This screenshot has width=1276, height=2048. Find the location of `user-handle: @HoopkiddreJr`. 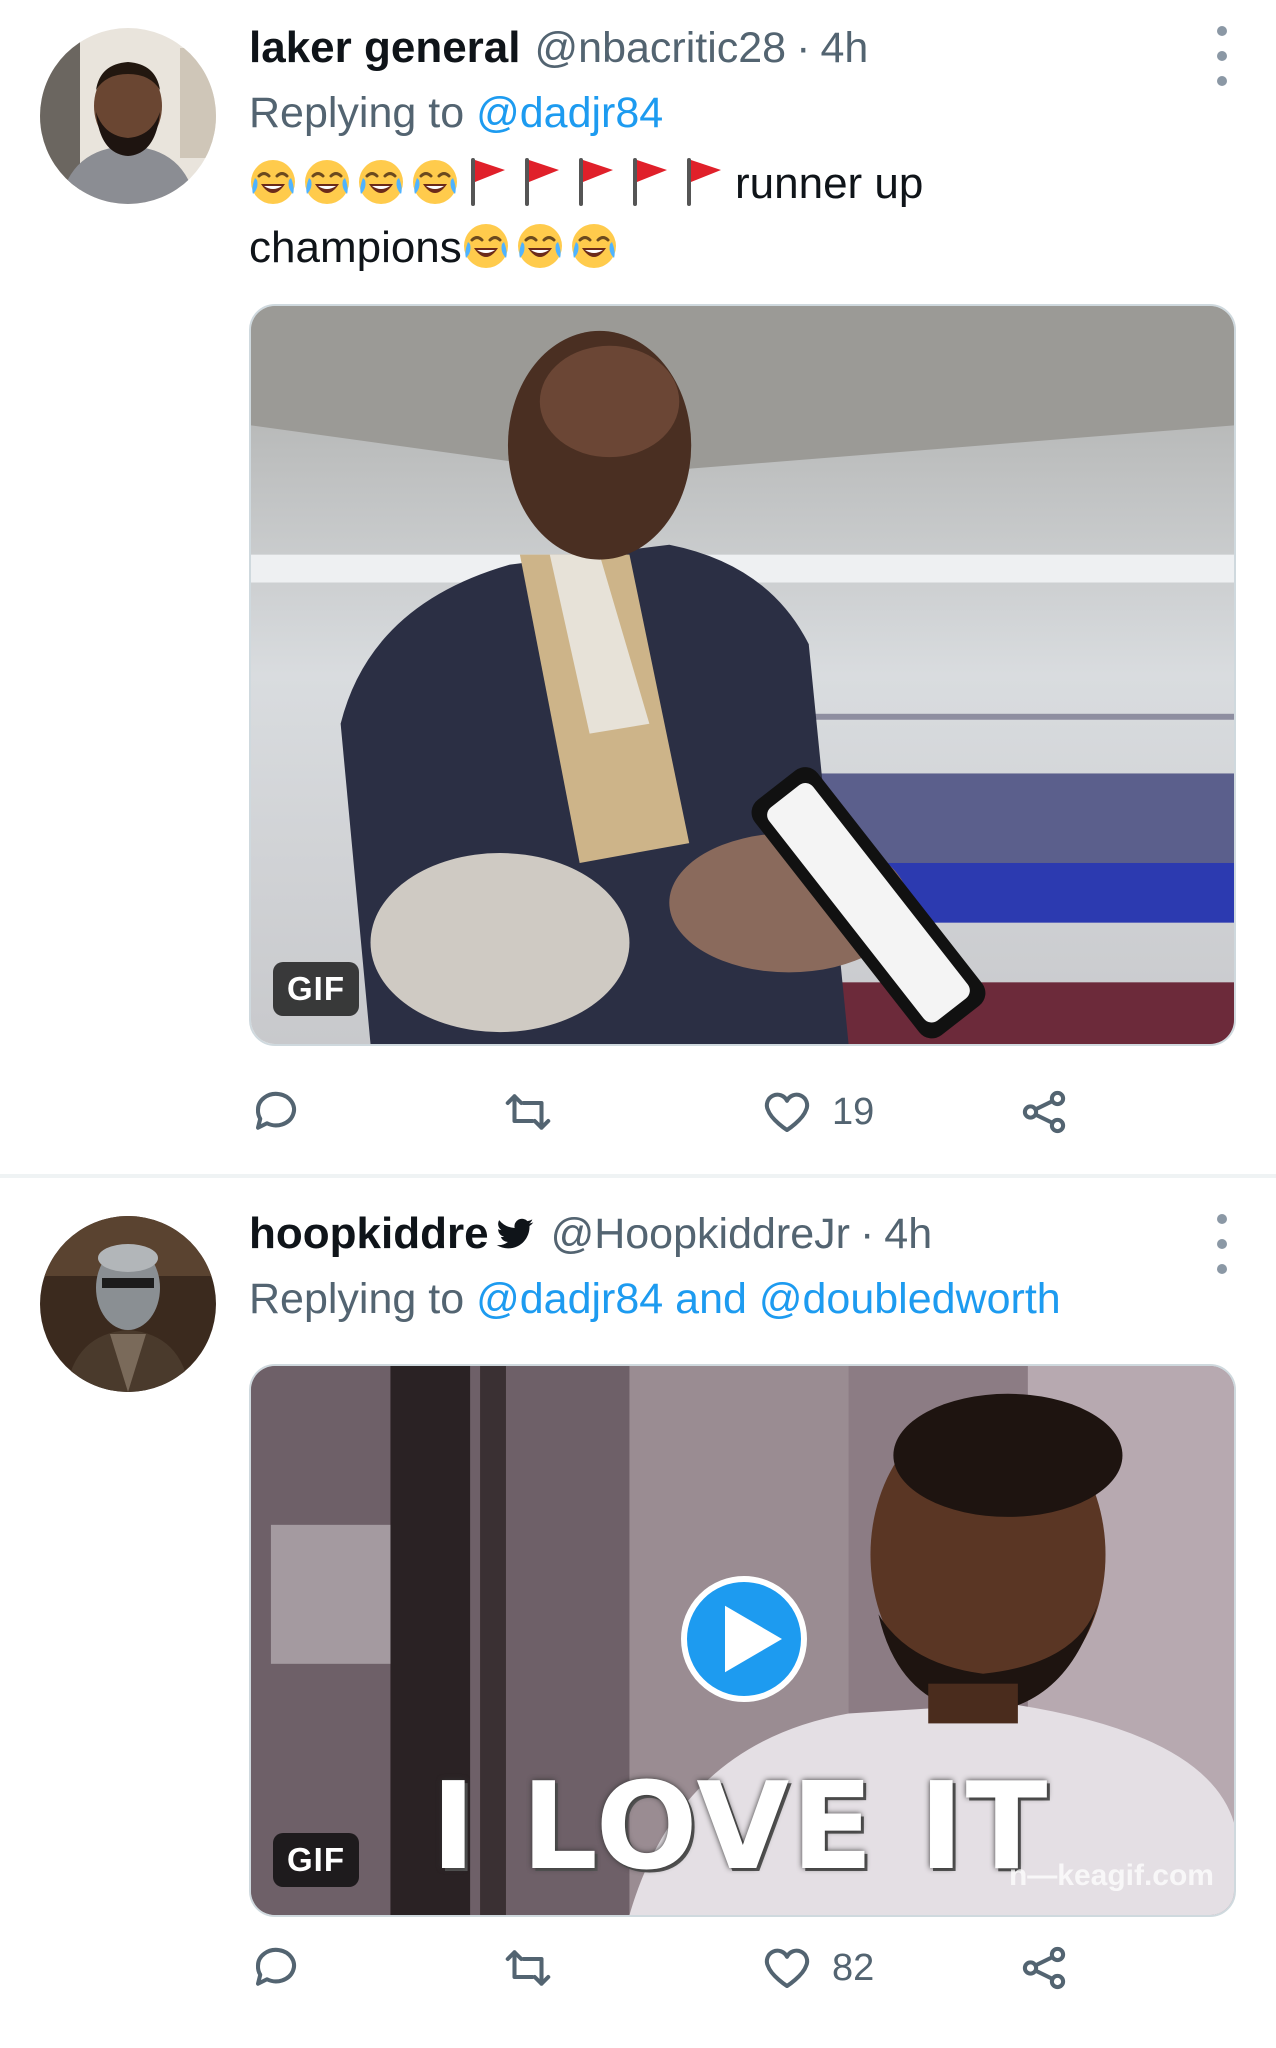

user-handle: @HoopkiddreJr is located at coordinates (700, 1234).